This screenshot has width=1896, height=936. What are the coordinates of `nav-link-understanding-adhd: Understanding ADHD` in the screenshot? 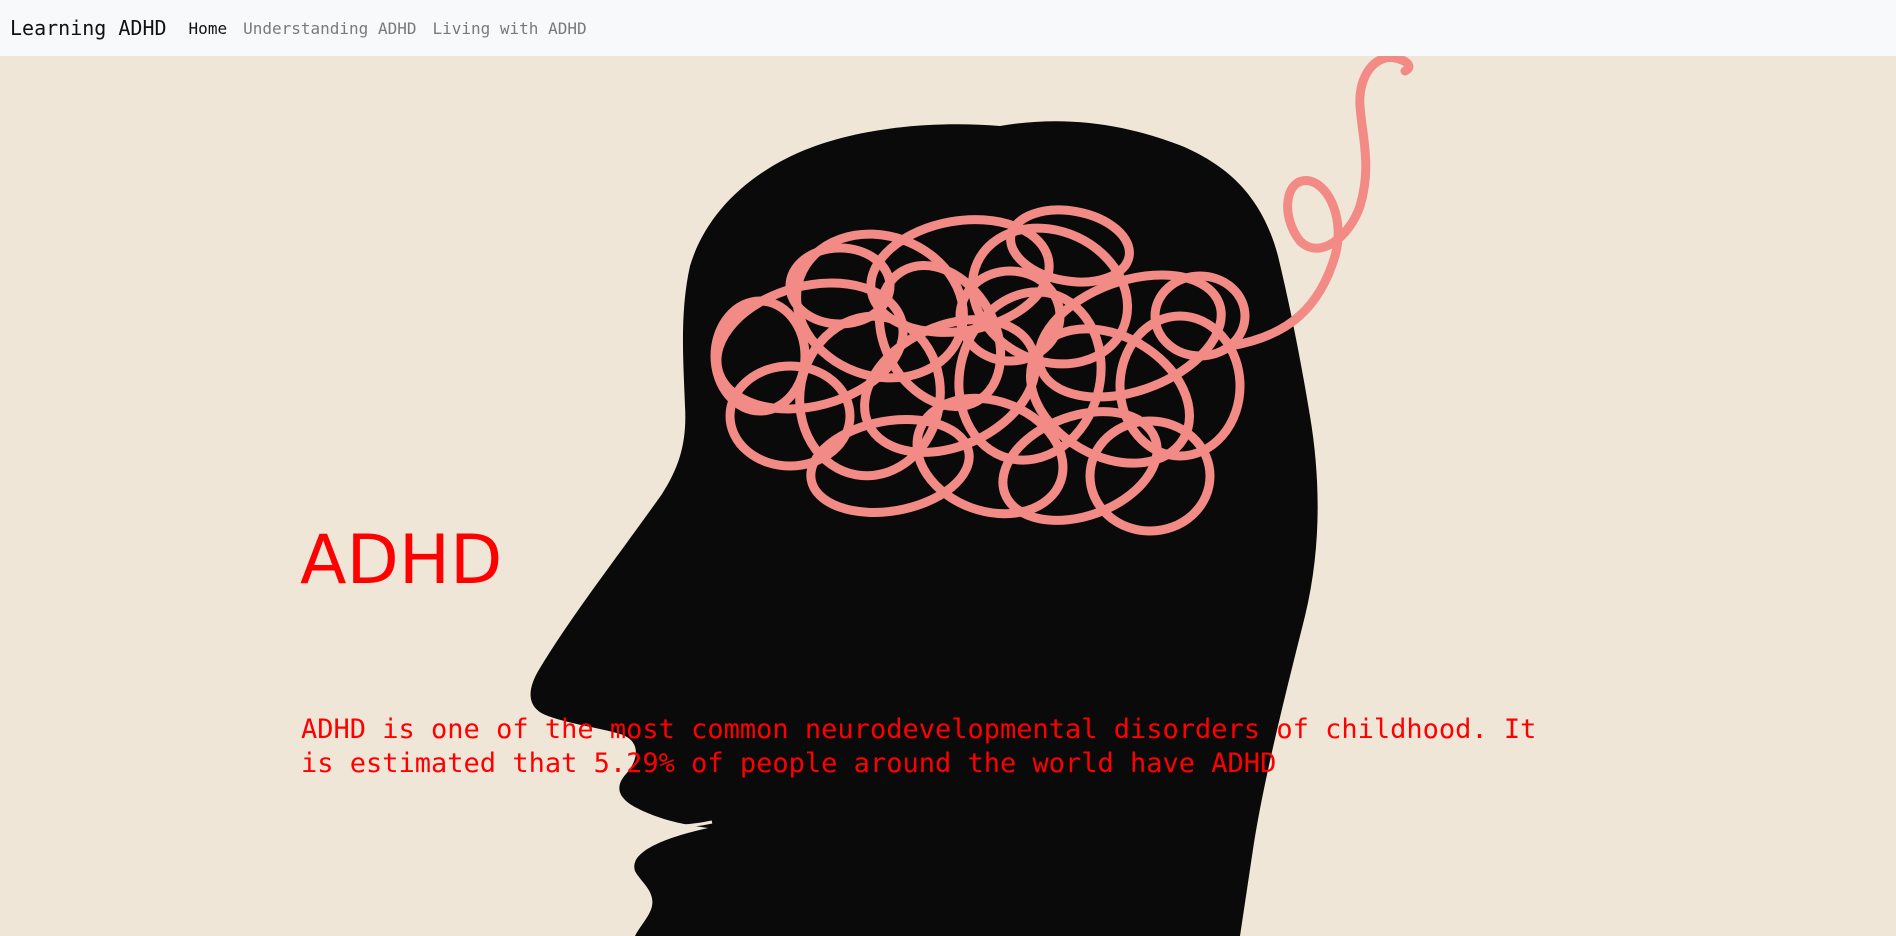 It's located at (329, 28).